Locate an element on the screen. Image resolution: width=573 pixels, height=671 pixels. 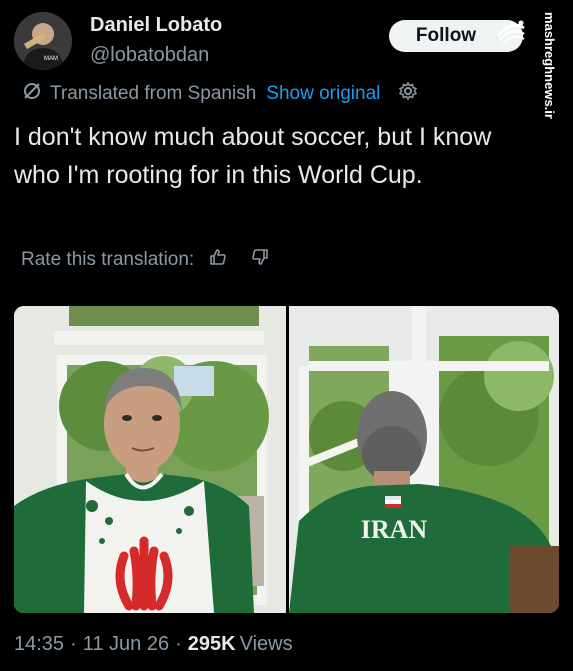
tweet-meta: 14:35 · 11 Jun 26 · 295K Views is located at coordinates (153, 644).